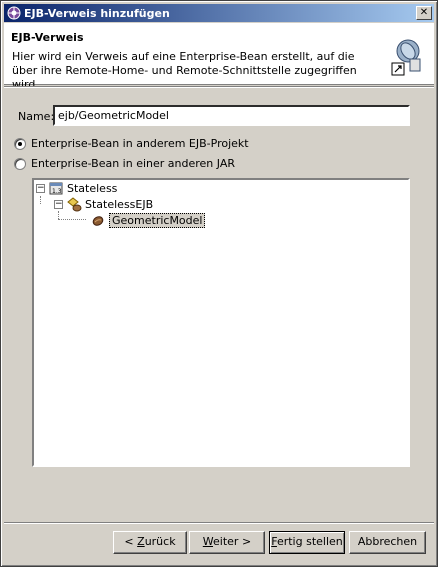 The height and width of the screenshot is (567, 438). What do you see at coordinates (219, 87) in the screenshot?
I see `banner-separator` at bounding box center [219, 87].